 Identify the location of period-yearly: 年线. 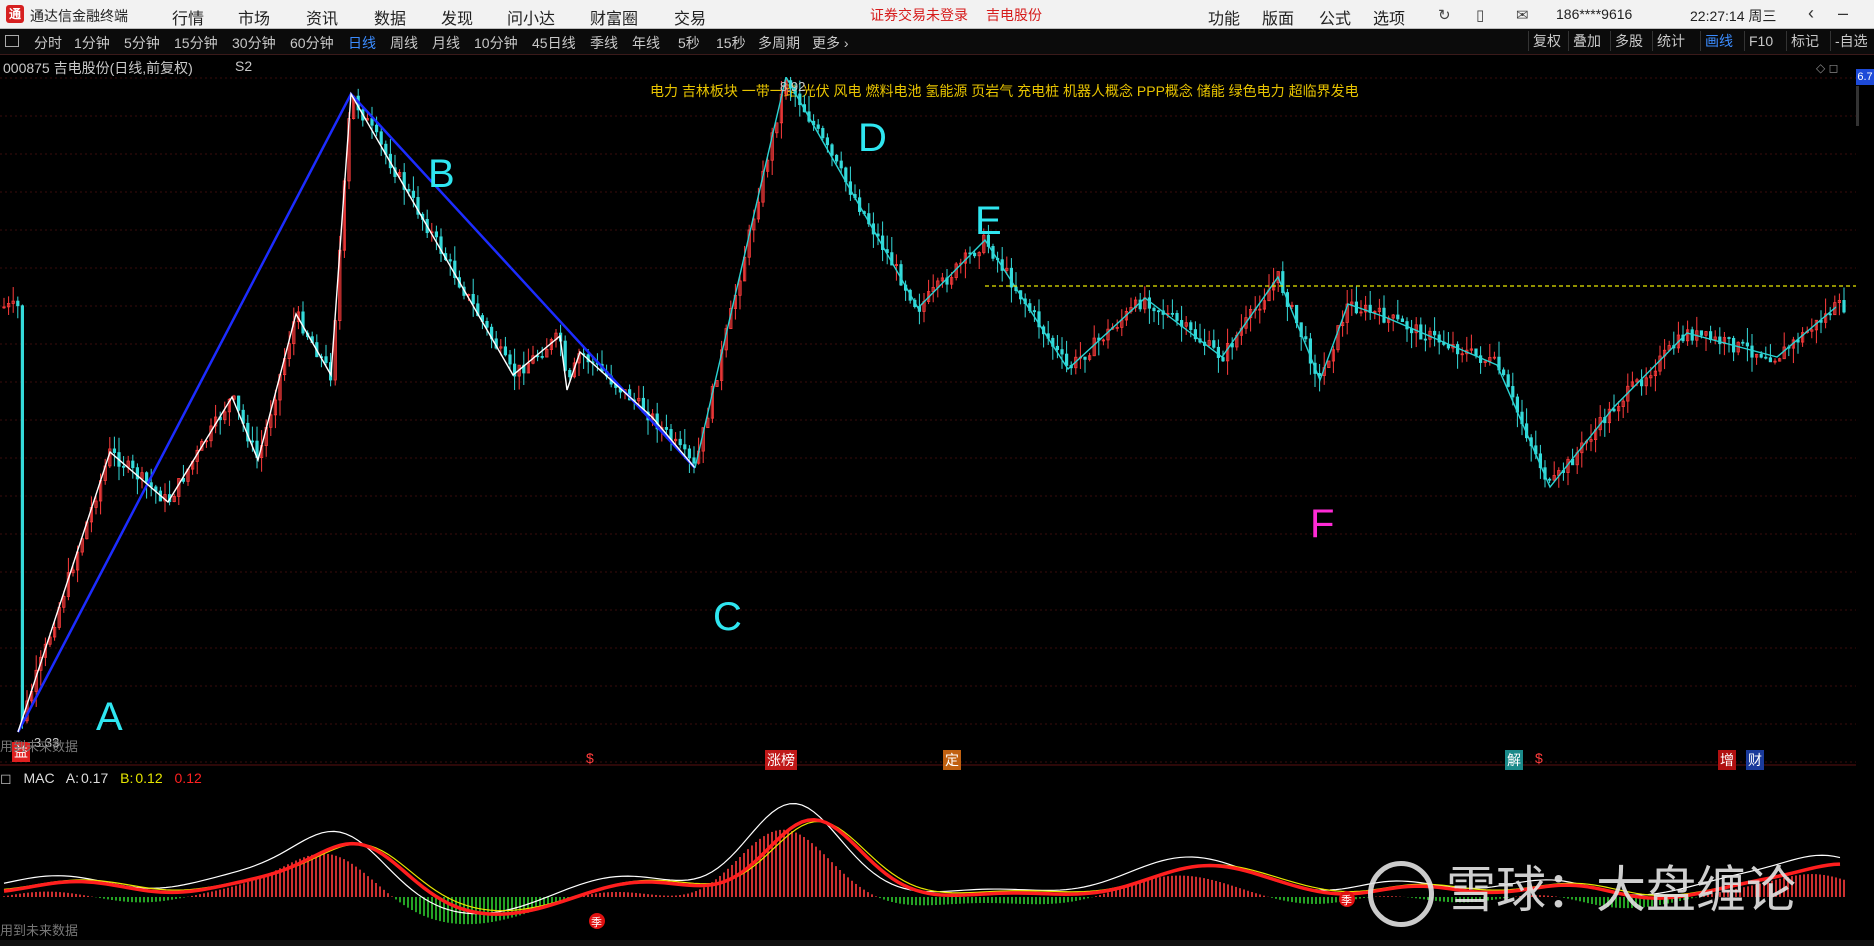
(646, 43).